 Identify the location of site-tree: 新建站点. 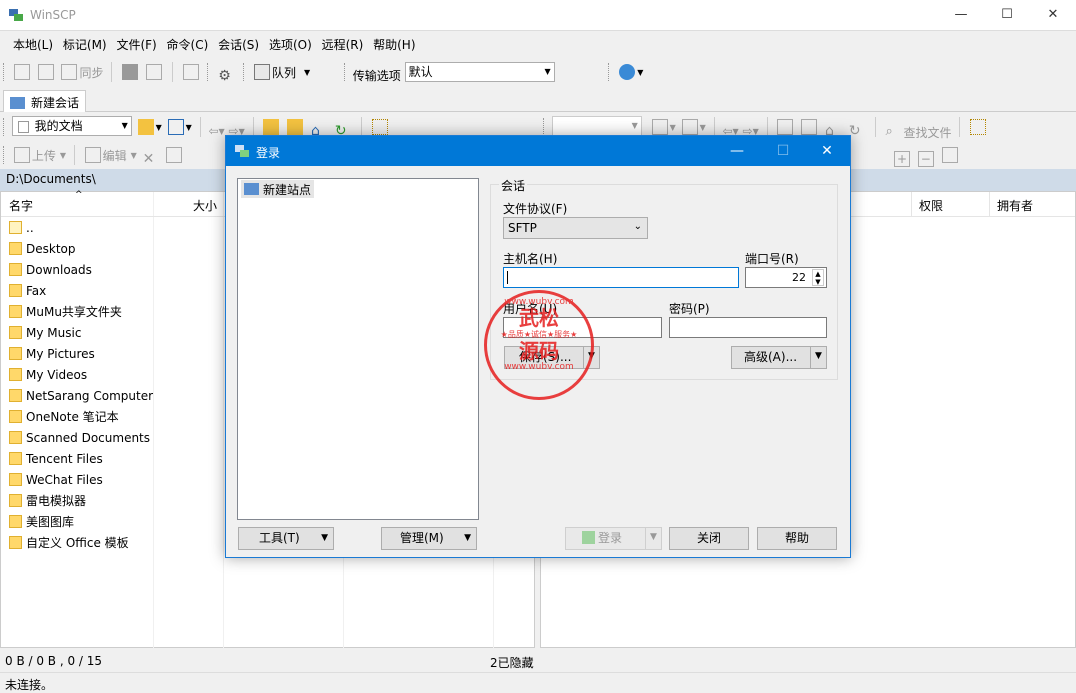
(358, 349).